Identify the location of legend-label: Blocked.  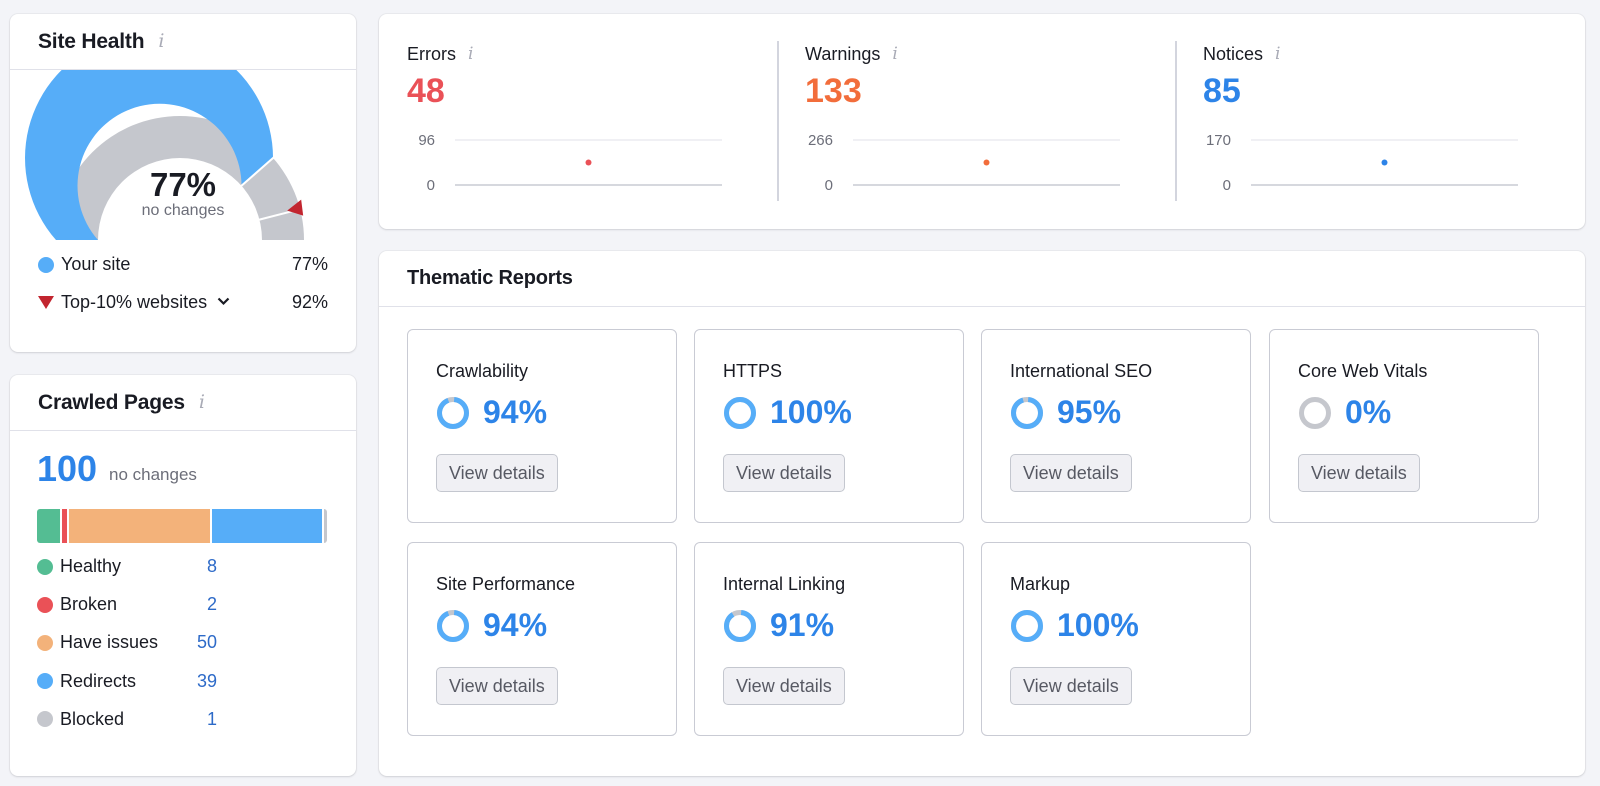
(92, 718).